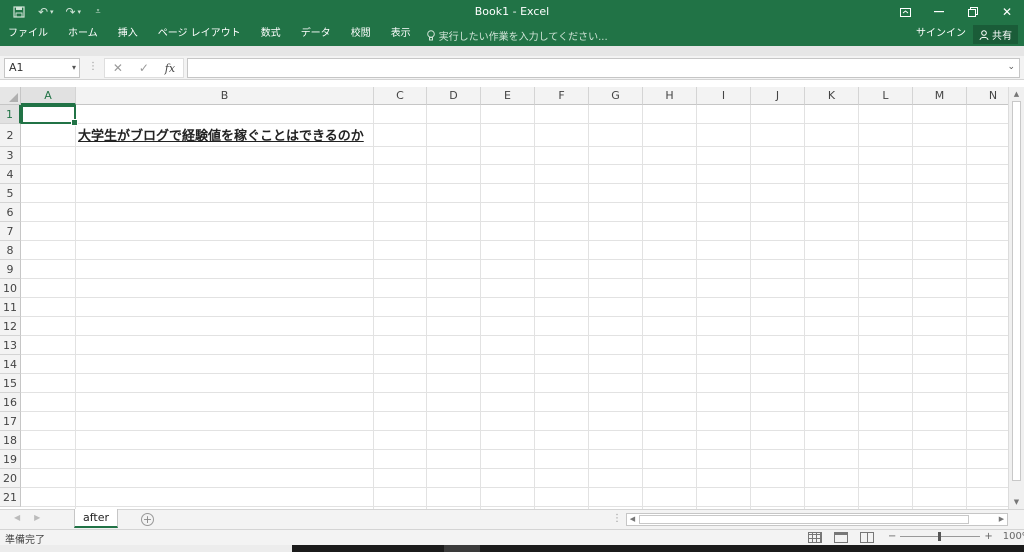 The width and height of the screenshot is (1024, 552). What do you see at coordinates (98, 12) in the screenshot?
I see `customize-quick-access-icon: ⩡` at bounding box center [98, 12].